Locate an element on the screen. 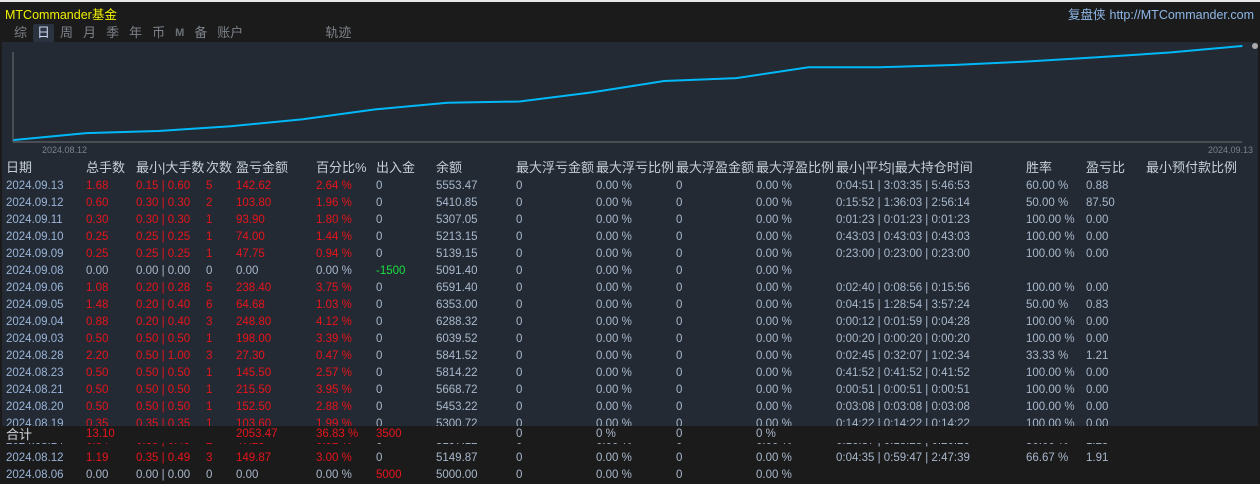 The image size is (1260, 484). cell-pl-ratio: 87.50 is located at coordinates (1100, 203).